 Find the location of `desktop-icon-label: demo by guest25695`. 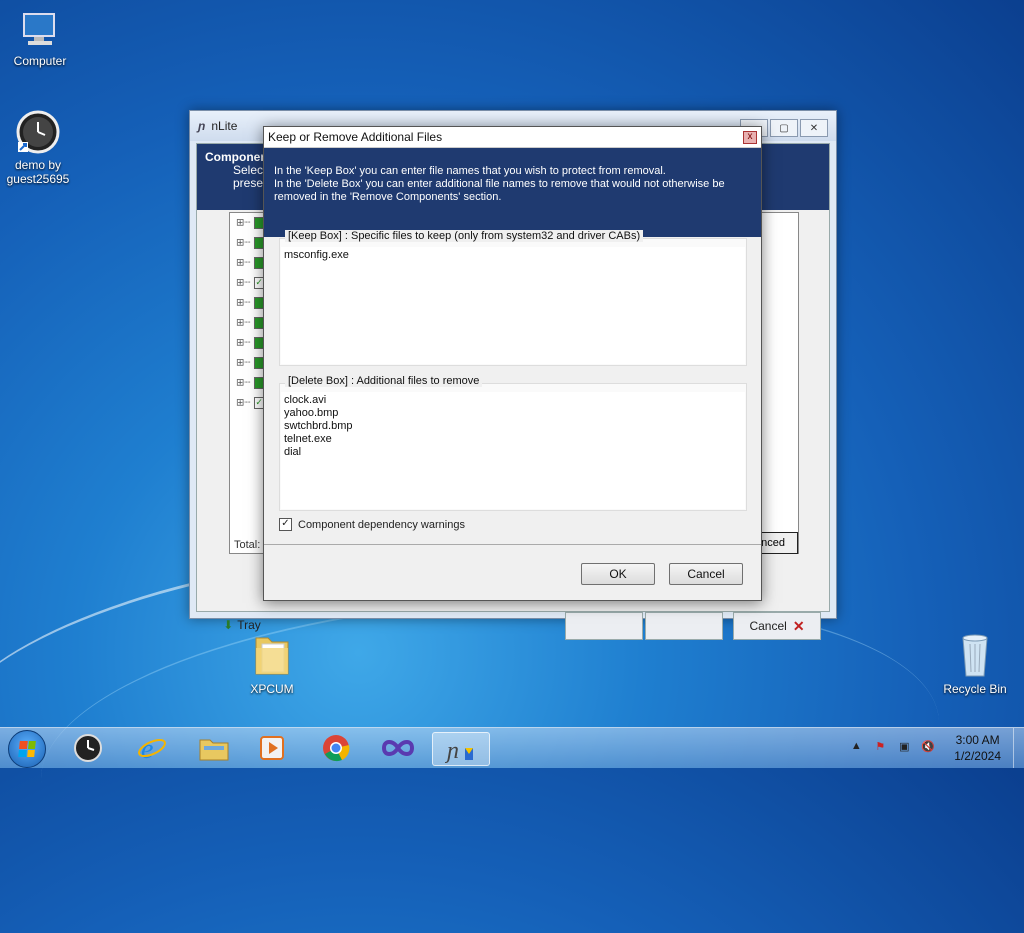

desktop-icon-label: demo by guest25695 is located at coordinates (38, 172).